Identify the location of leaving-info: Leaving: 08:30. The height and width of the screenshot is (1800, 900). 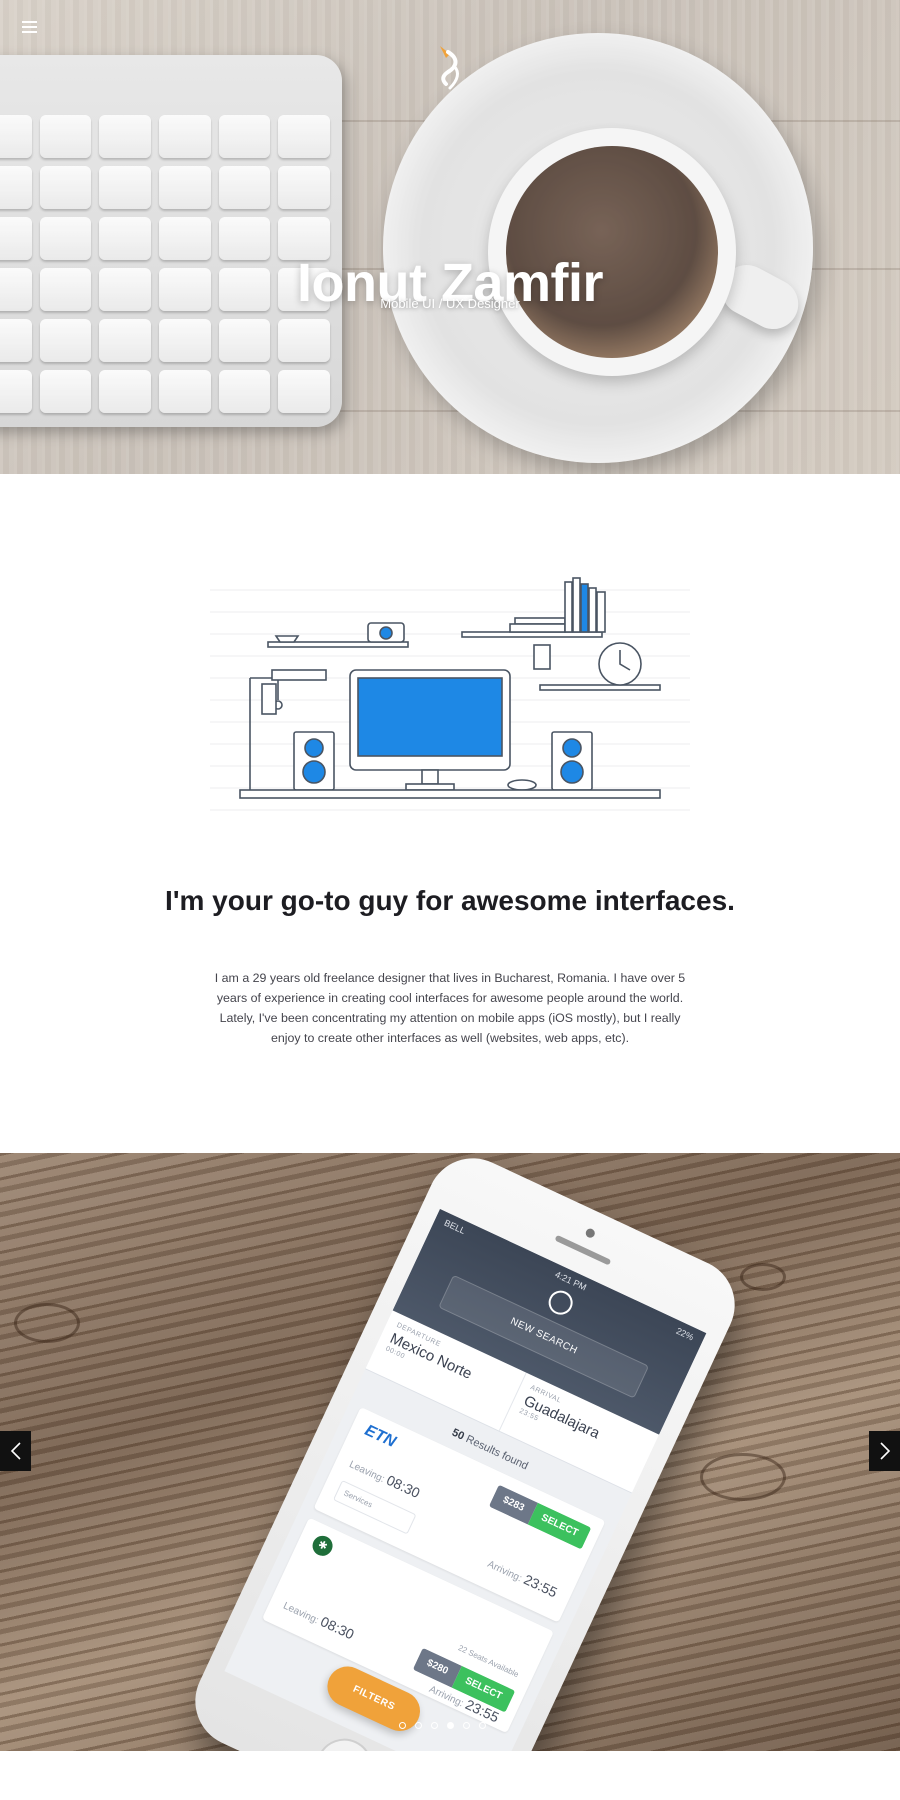
(318, 1619).